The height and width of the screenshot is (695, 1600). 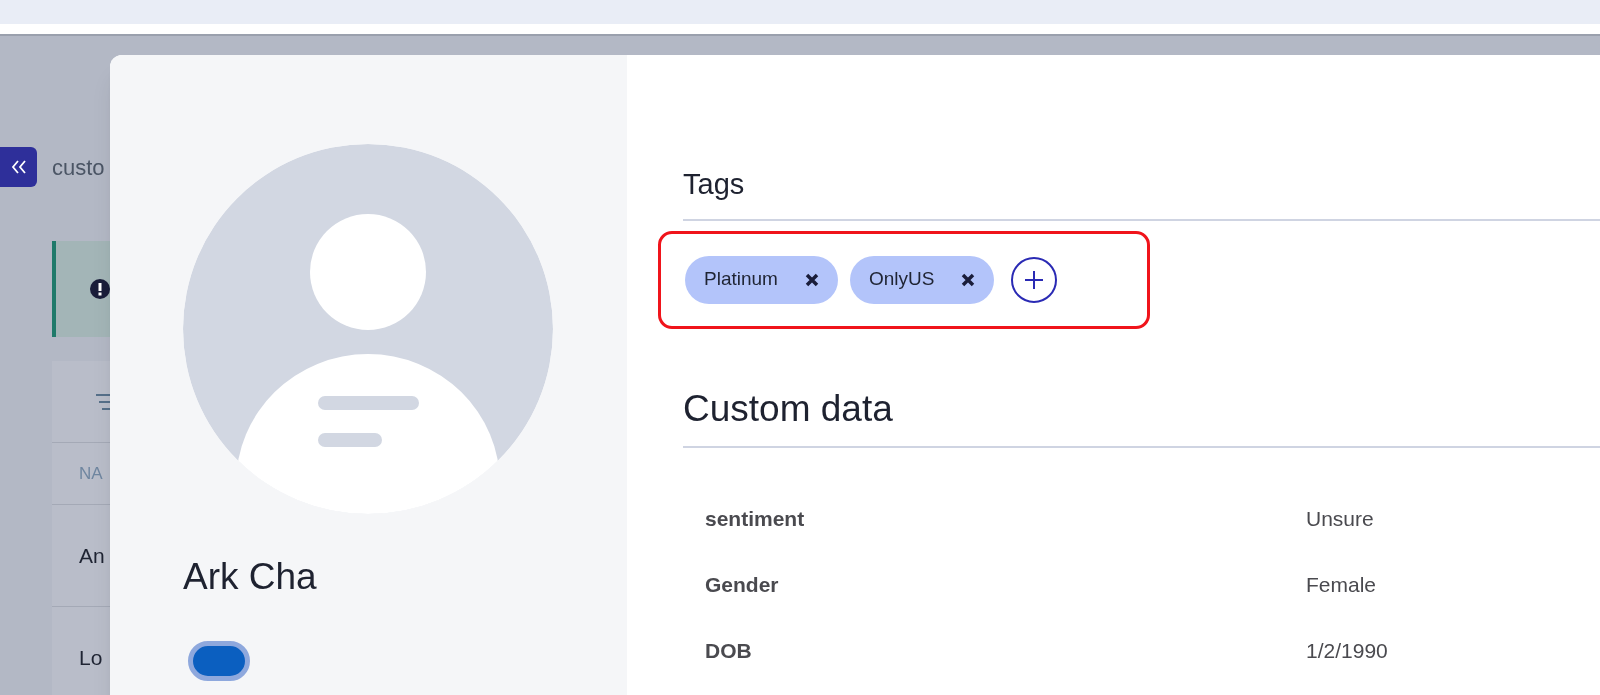 I want to click on avatar-placeholder-icon, so click(x=368, y=329).